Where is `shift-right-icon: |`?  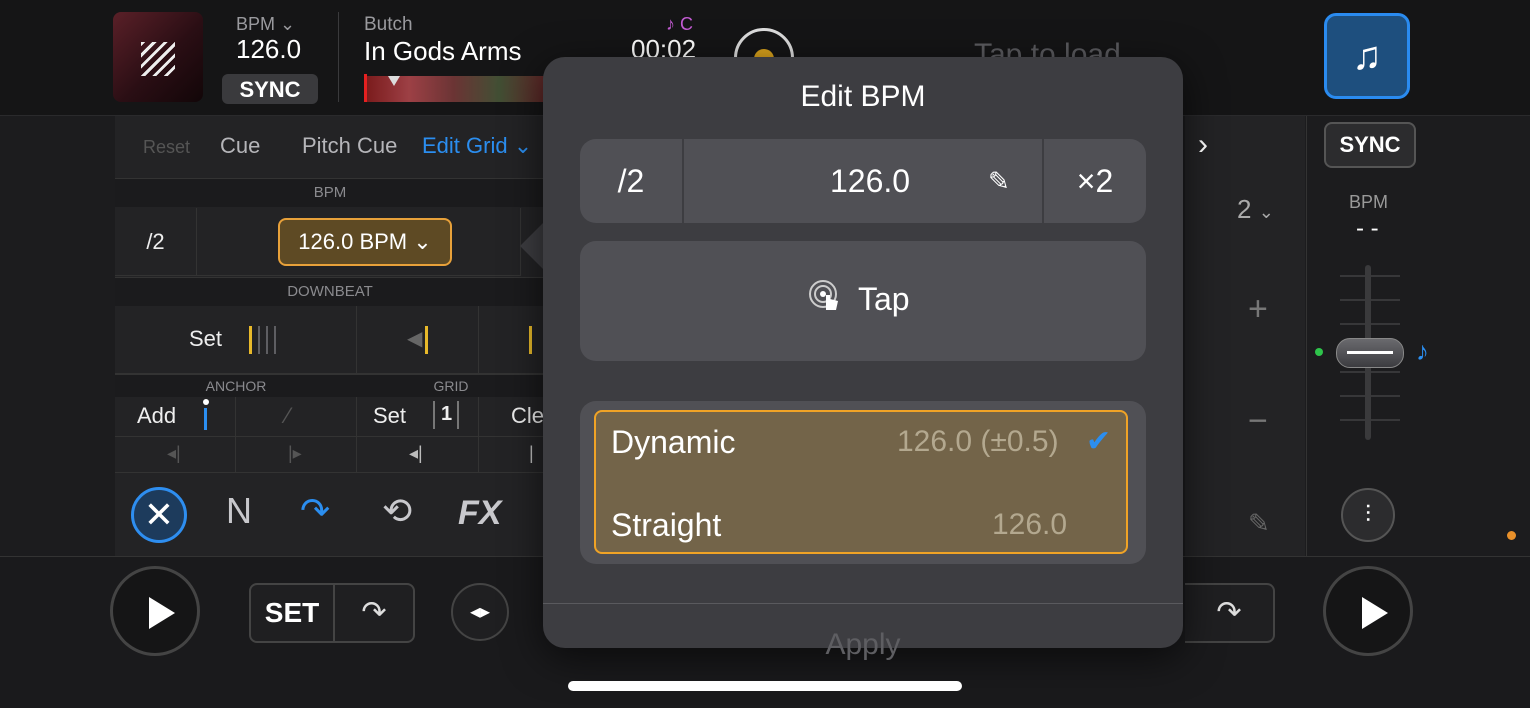 shift-right-icon: | is located at coordinates (531, 453).